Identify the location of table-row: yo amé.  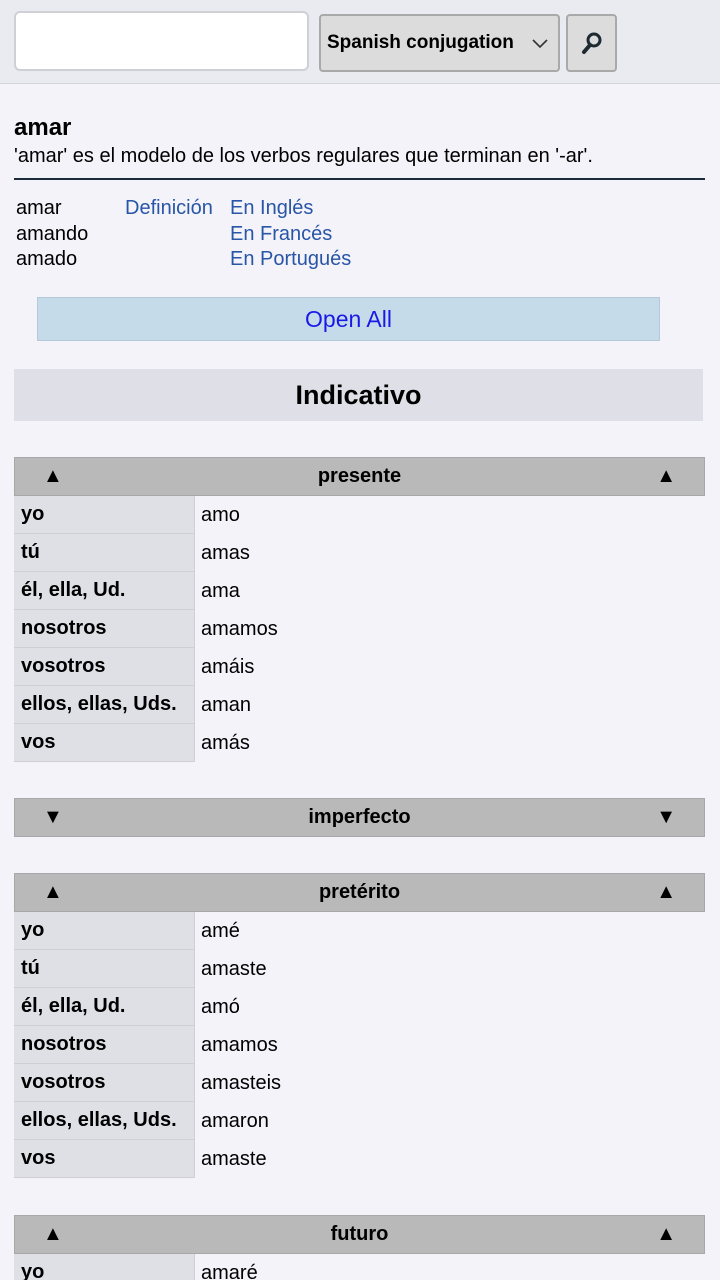
(359, 931).